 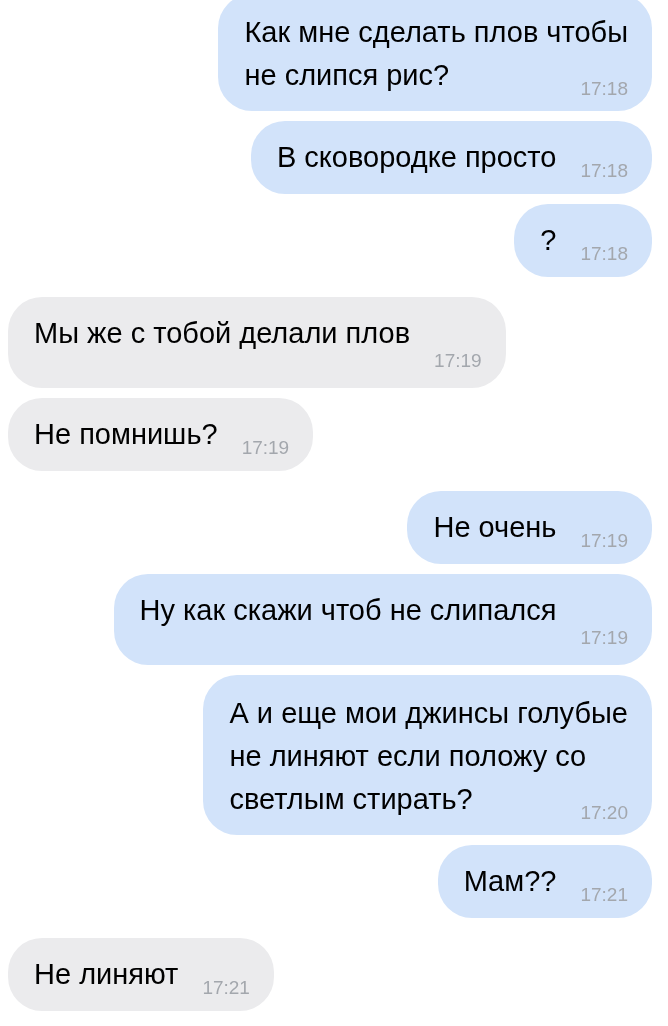 I want to click on message-text: Не очень, so click(x=495, y=527).